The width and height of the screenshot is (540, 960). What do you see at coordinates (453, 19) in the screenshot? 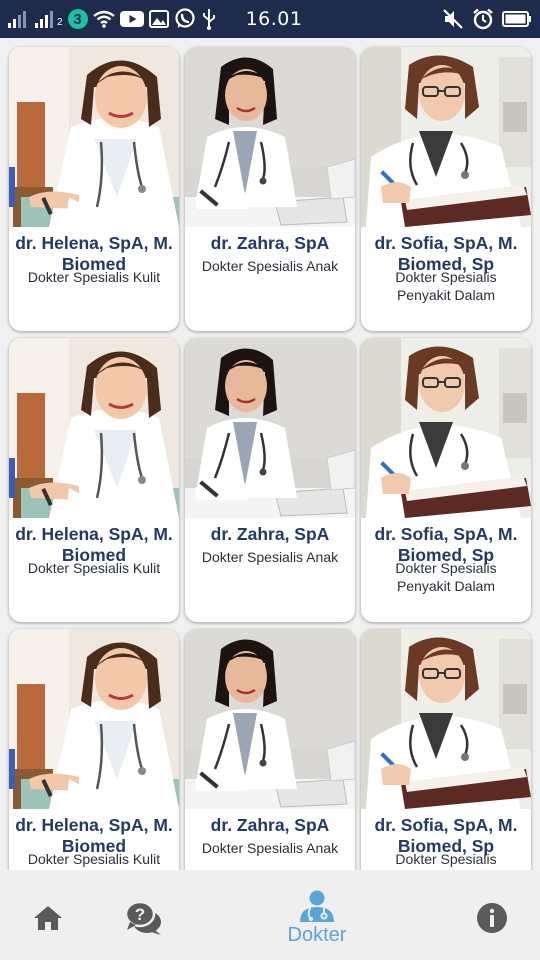
I see `mute-icon` at bounding box center [453, 19].